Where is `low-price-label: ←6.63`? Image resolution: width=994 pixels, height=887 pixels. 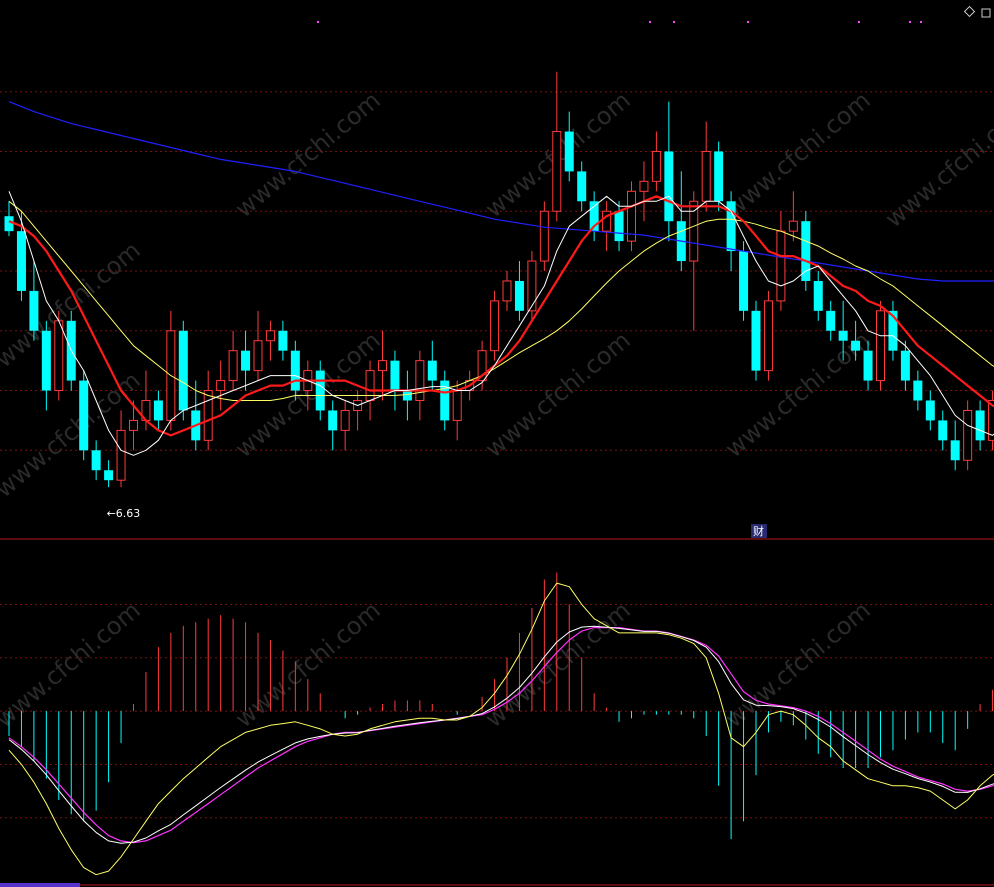 low-price-label: ←6.63 is located at coordinates (124, 513).